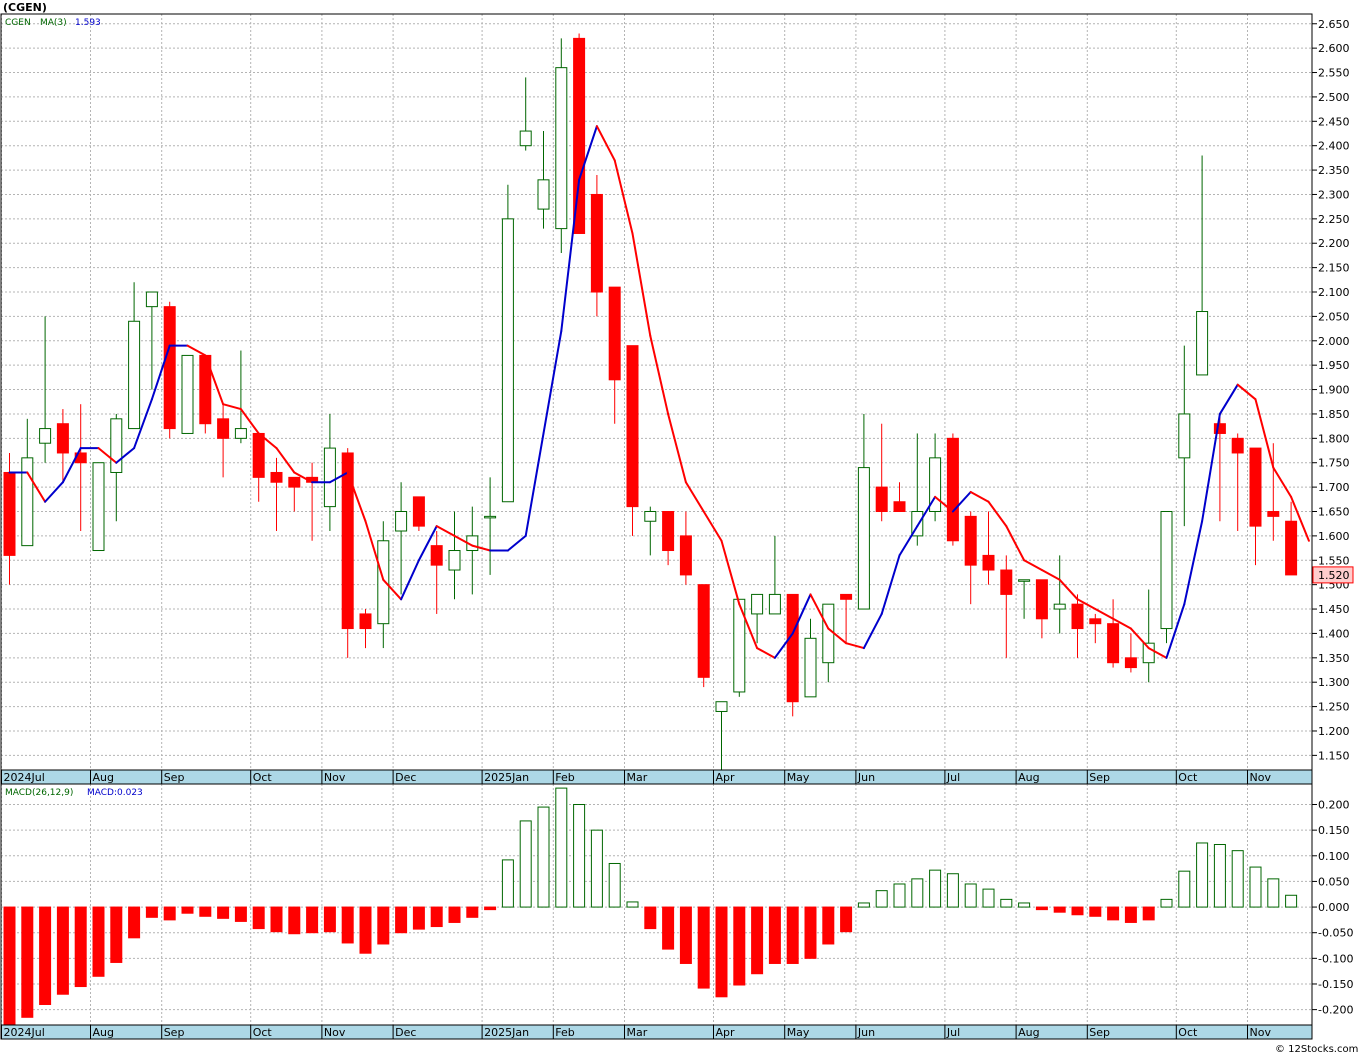 This screenshot has width=1360, height=1056. Describe the element at coordinates (1334, 146) in the screenshot. I see `price-y-tick-label: 2.400` at that location.